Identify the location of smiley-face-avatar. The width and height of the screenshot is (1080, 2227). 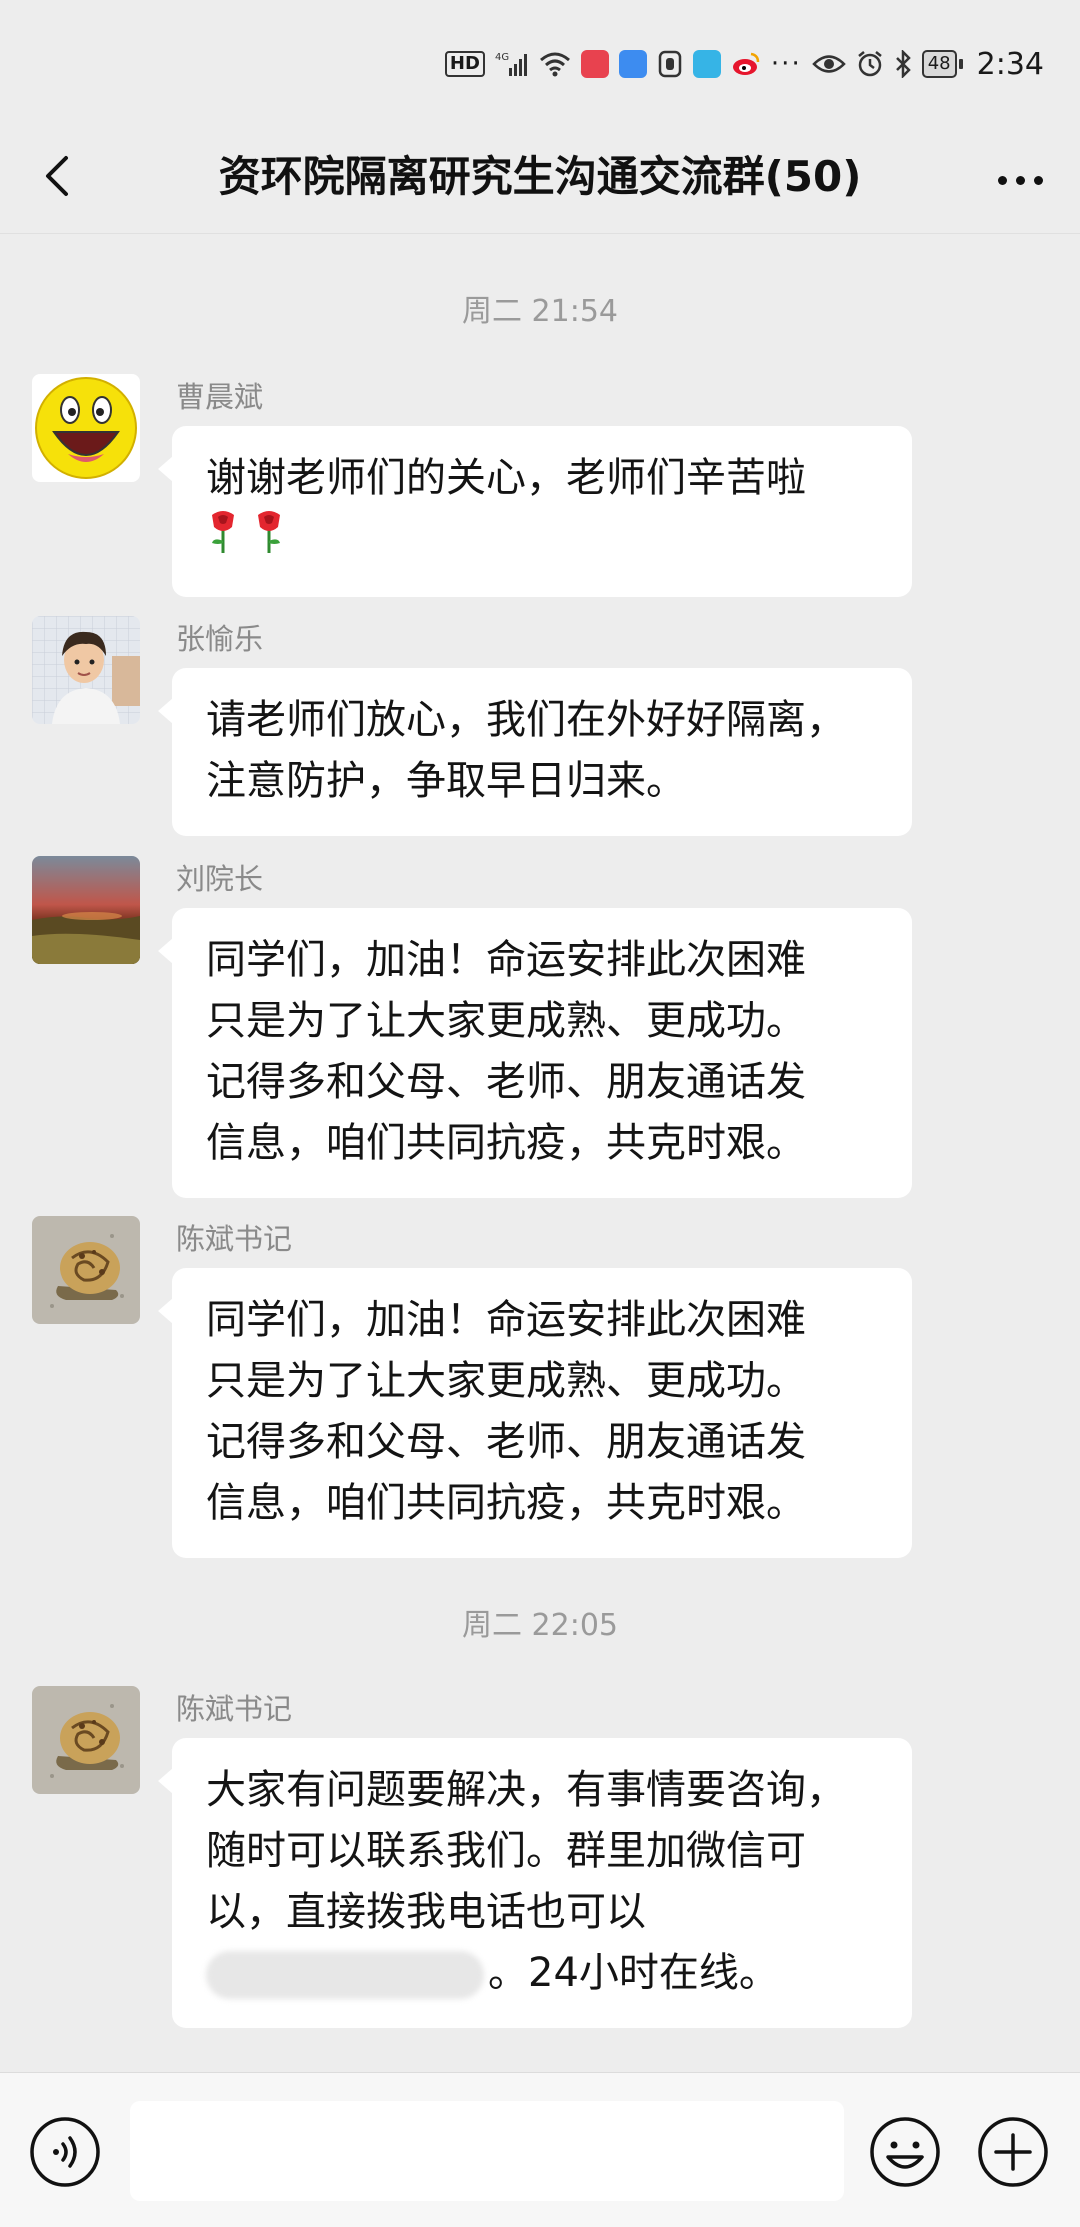
(86, 428).